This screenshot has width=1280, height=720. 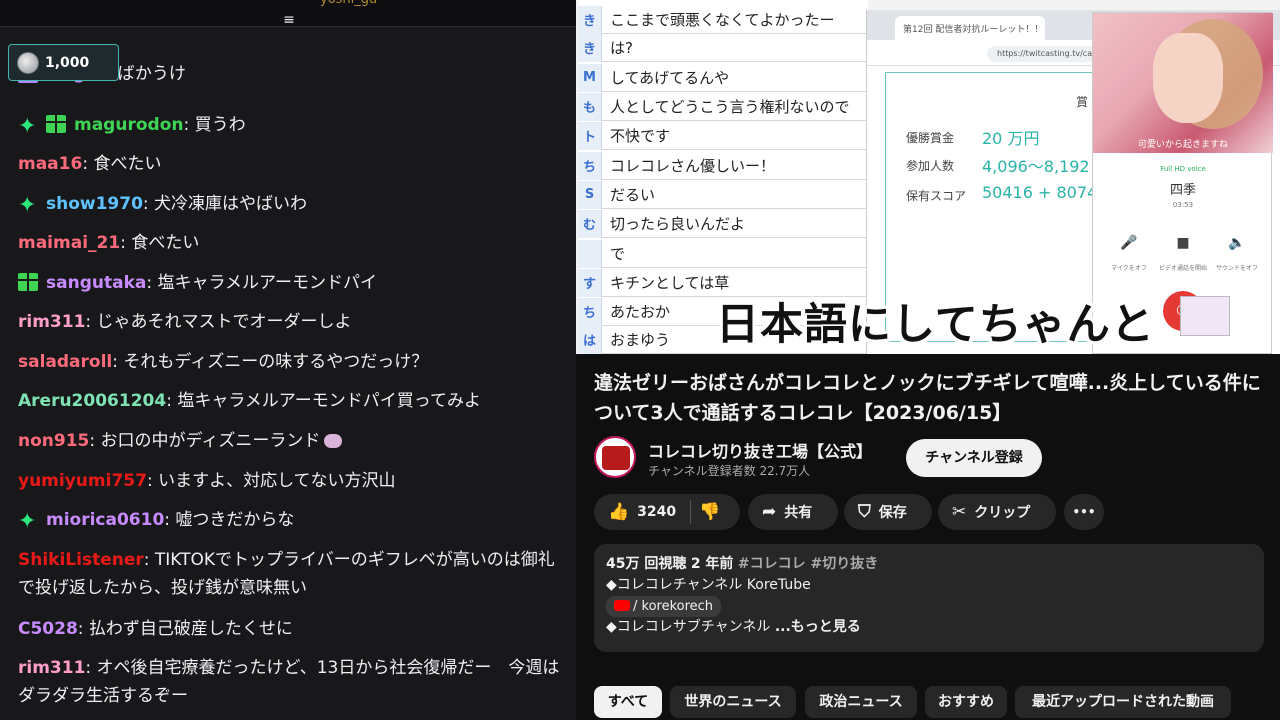 What do you see at coordinates (292, 243) in the screenshot?
I see `chat-message: maimai_21: 食べたい` at bounding box center [292, 243].